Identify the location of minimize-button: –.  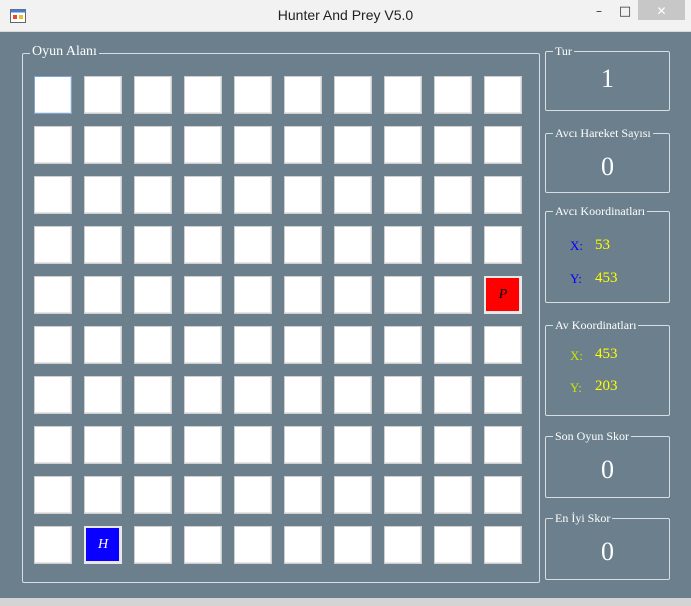
(599, 10).